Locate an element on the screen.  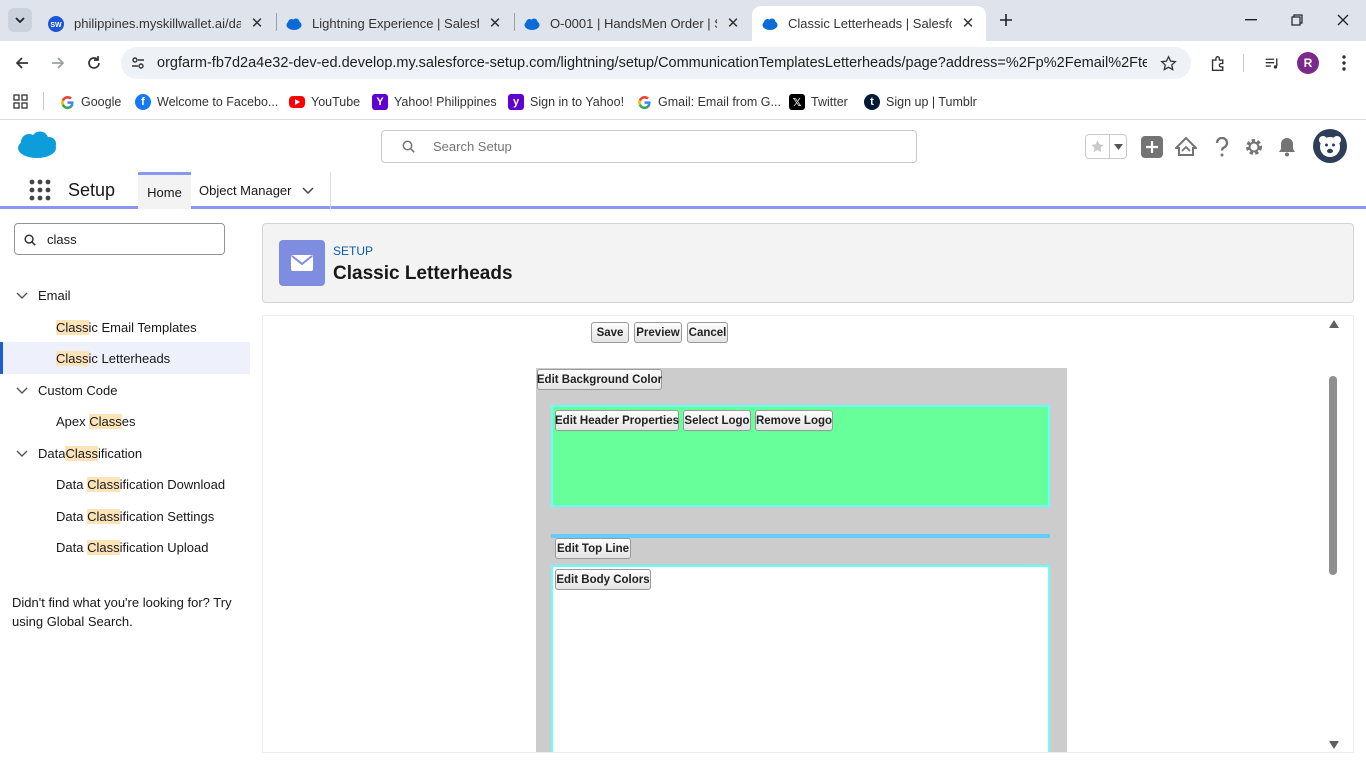
tree-node-custom-code: Custom Code is located at coordinates (66, 390).